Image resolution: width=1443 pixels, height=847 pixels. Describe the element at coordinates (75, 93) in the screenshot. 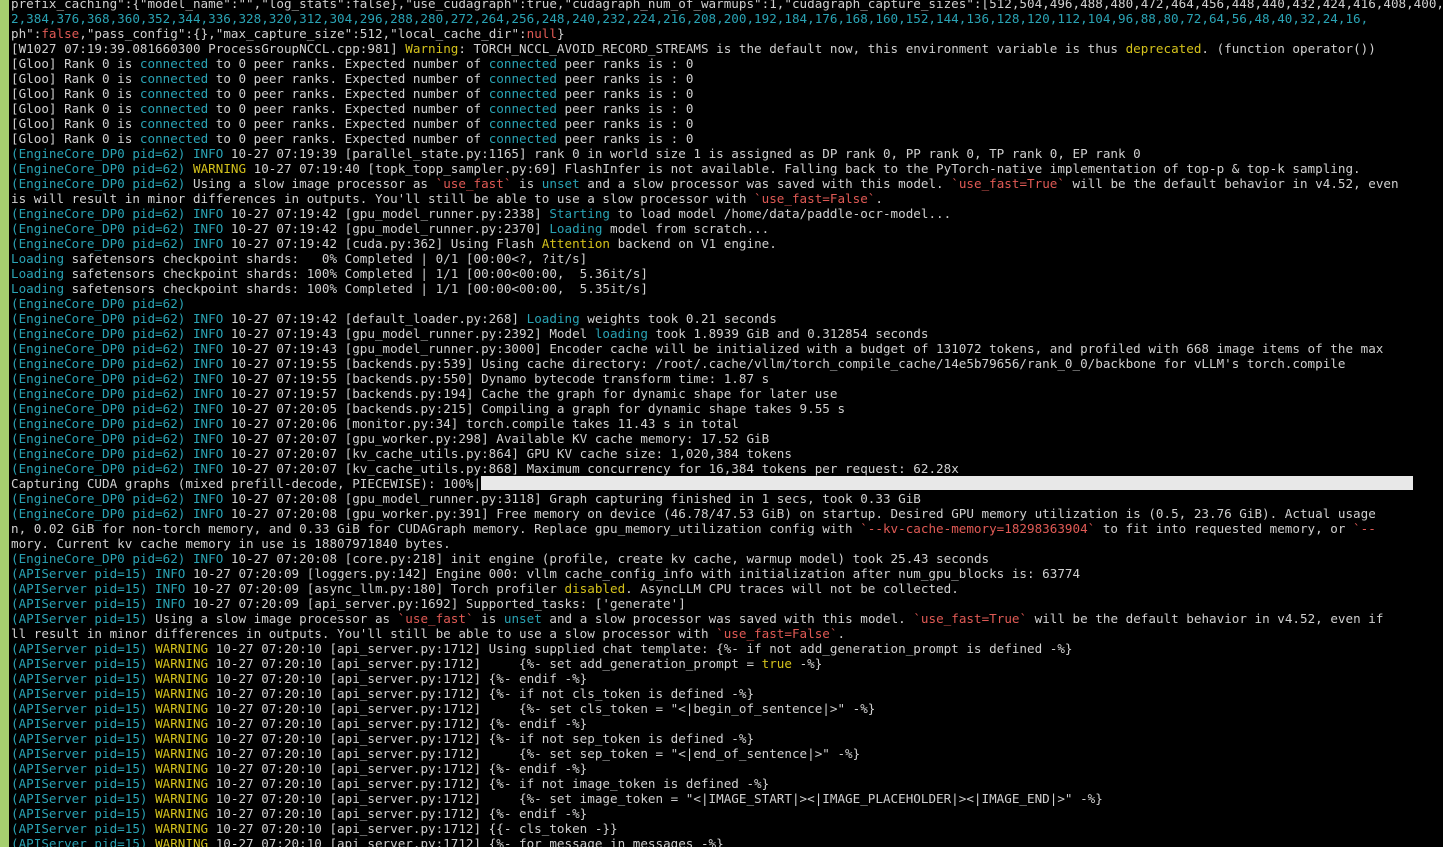

I see `log-text: [Gloo] Rank 0 is` at that location.